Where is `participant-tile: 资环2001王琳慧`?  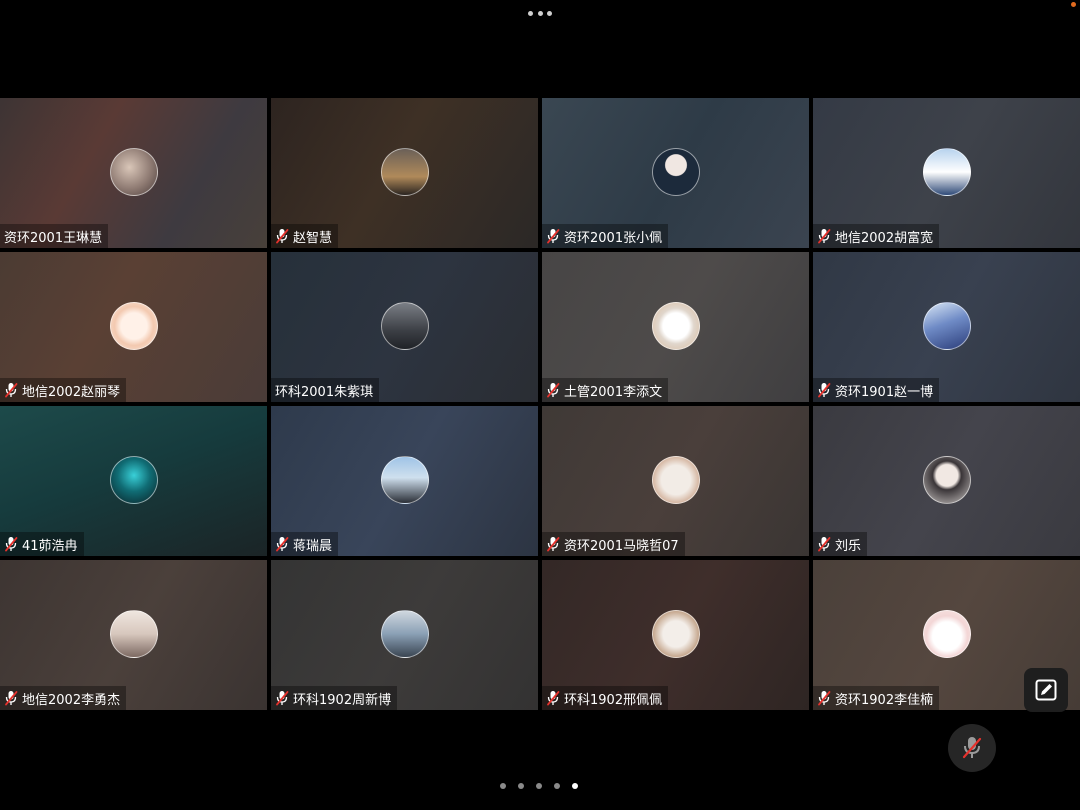 participant-tile: 资环2001王琳慧 is located at coordinates (133, 173).